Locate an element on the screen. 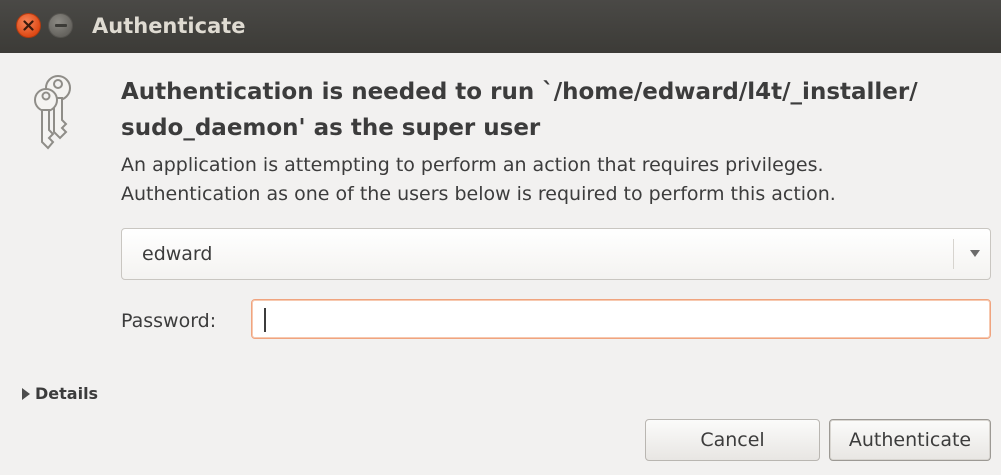  details-label: Details is located at coordinates (67, 393).